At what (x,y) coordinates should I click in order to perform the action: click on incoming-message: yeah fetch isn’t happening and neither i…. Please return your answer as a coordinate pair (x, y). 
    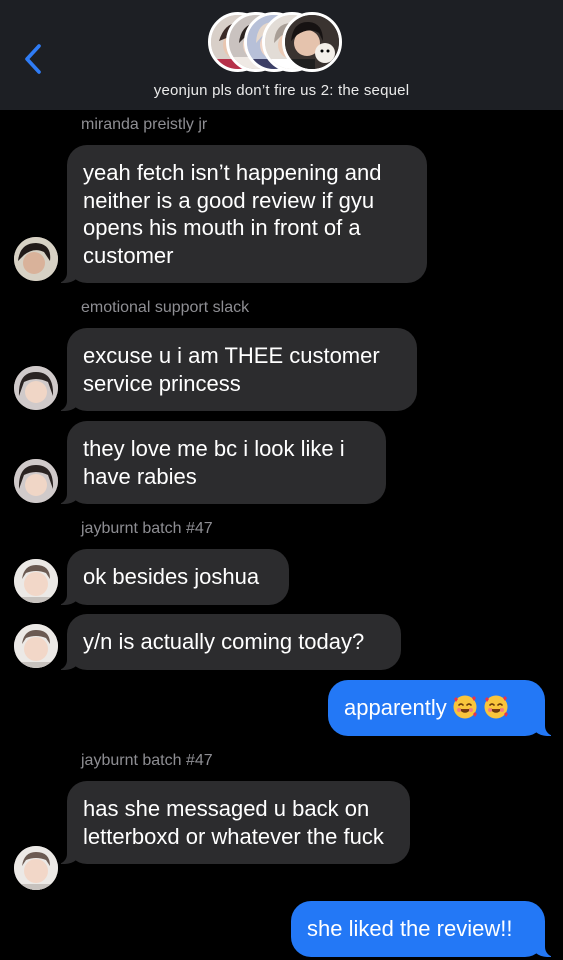
    Looking at the image, I should click on (242, 214).